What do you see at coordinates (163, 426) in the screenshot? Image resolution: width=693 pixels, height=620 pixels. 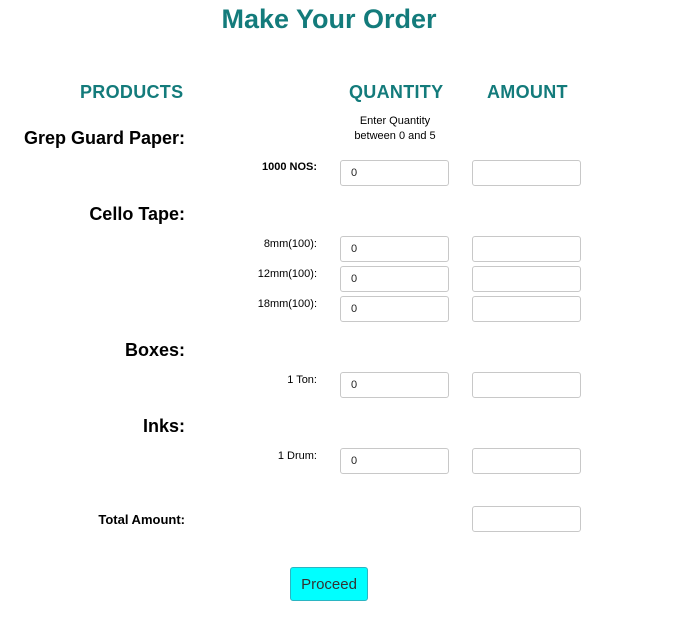 I see `product-name-inks: Inks:` at bounding box center [163, 426].